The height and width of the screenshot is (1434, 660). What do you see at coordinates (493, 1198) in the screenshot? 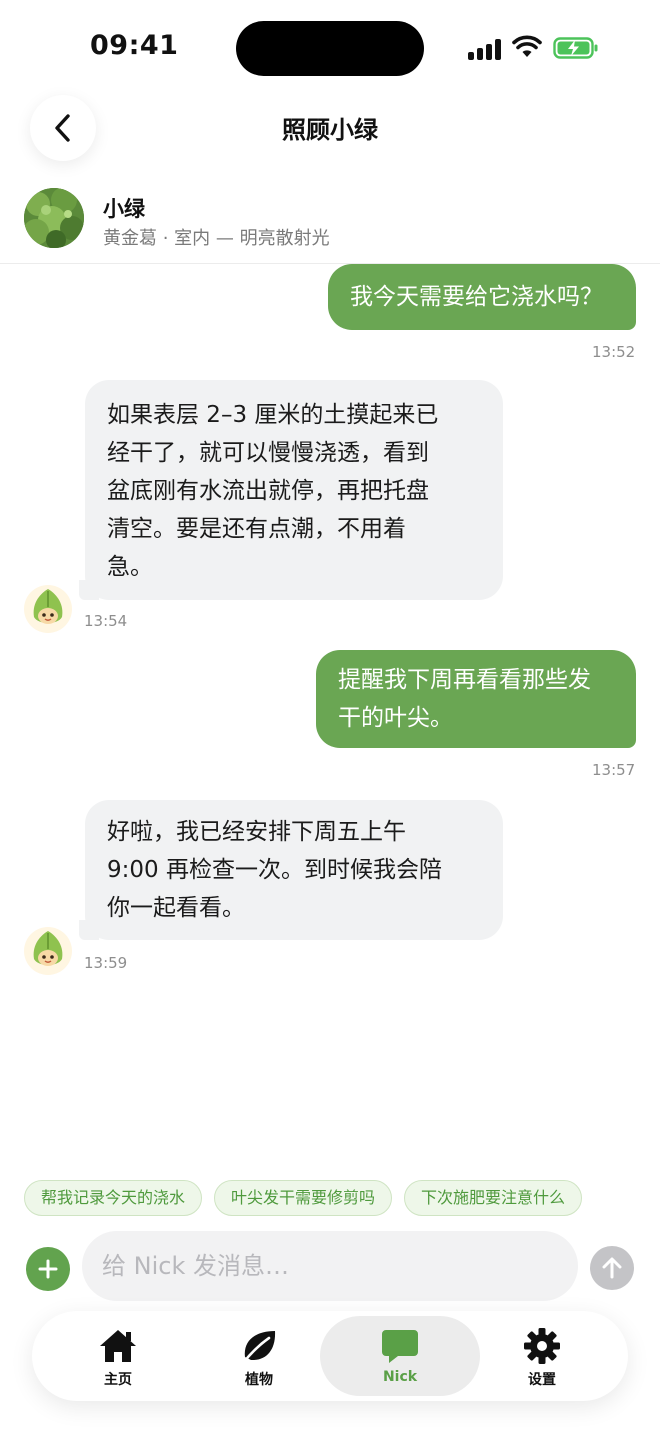
I see `quick-reply-chip: 下次施肥要注意什么` at bounding box center [493, 1198].